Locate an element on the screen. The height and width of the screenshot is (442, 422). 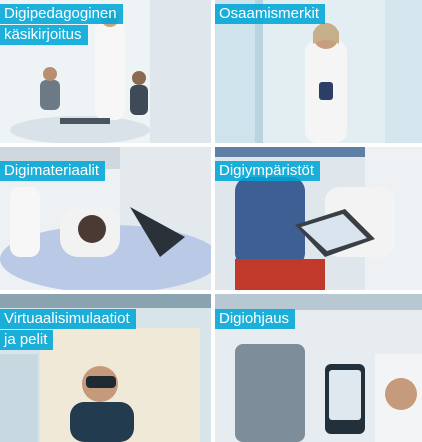
tile-label: Digipedagoginen käsikirjoitus is located at coordinates (61, 24).